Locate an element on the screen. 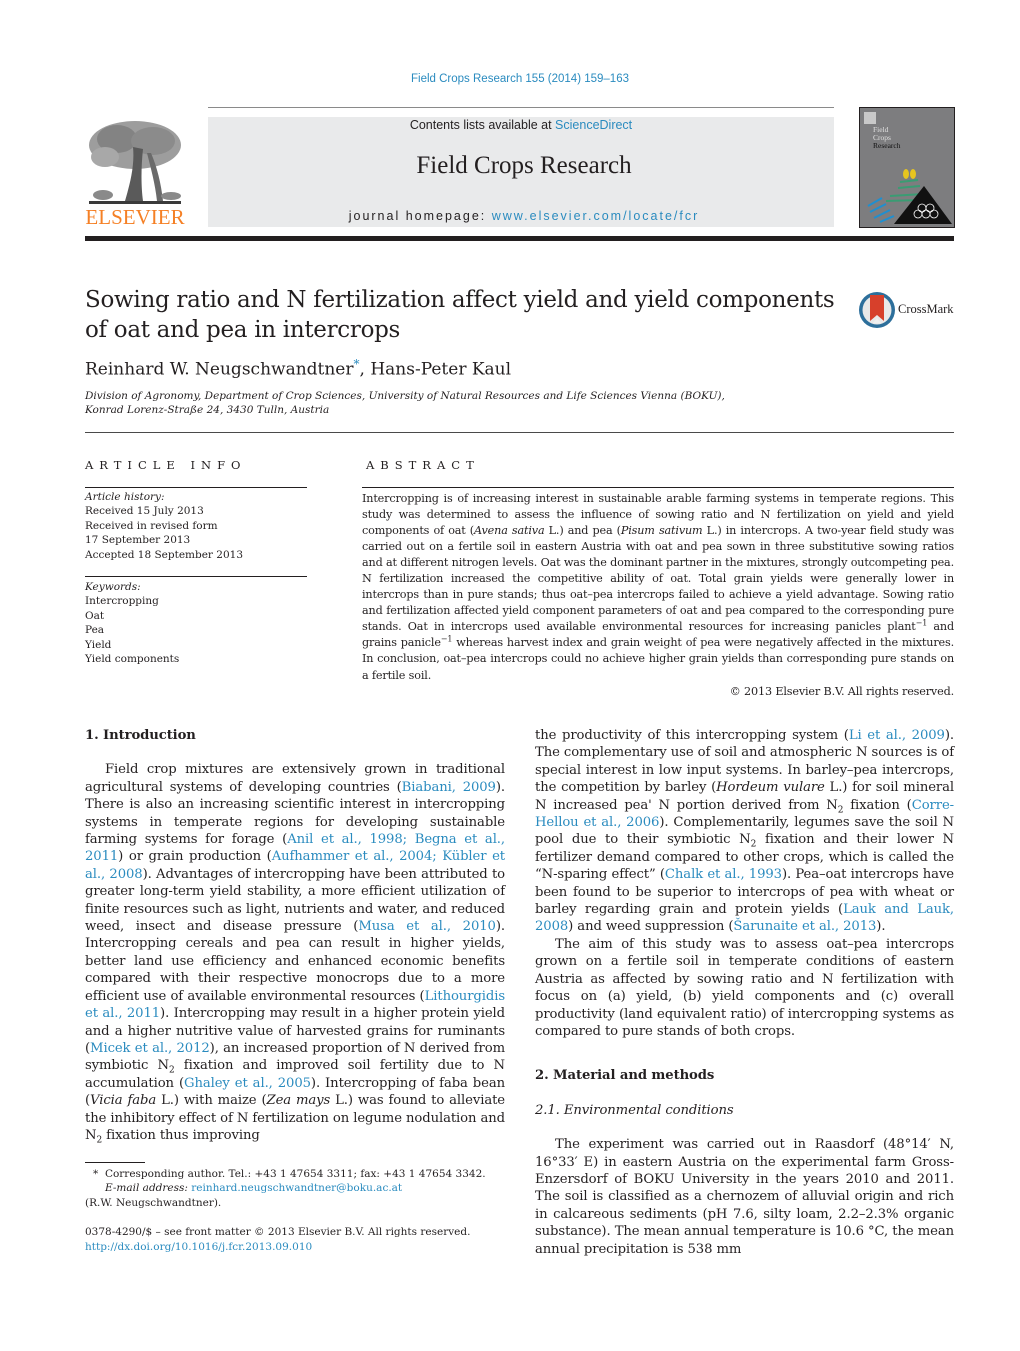  sciencedirect-link: ScienceDirect is located at coordinates (593, 125).